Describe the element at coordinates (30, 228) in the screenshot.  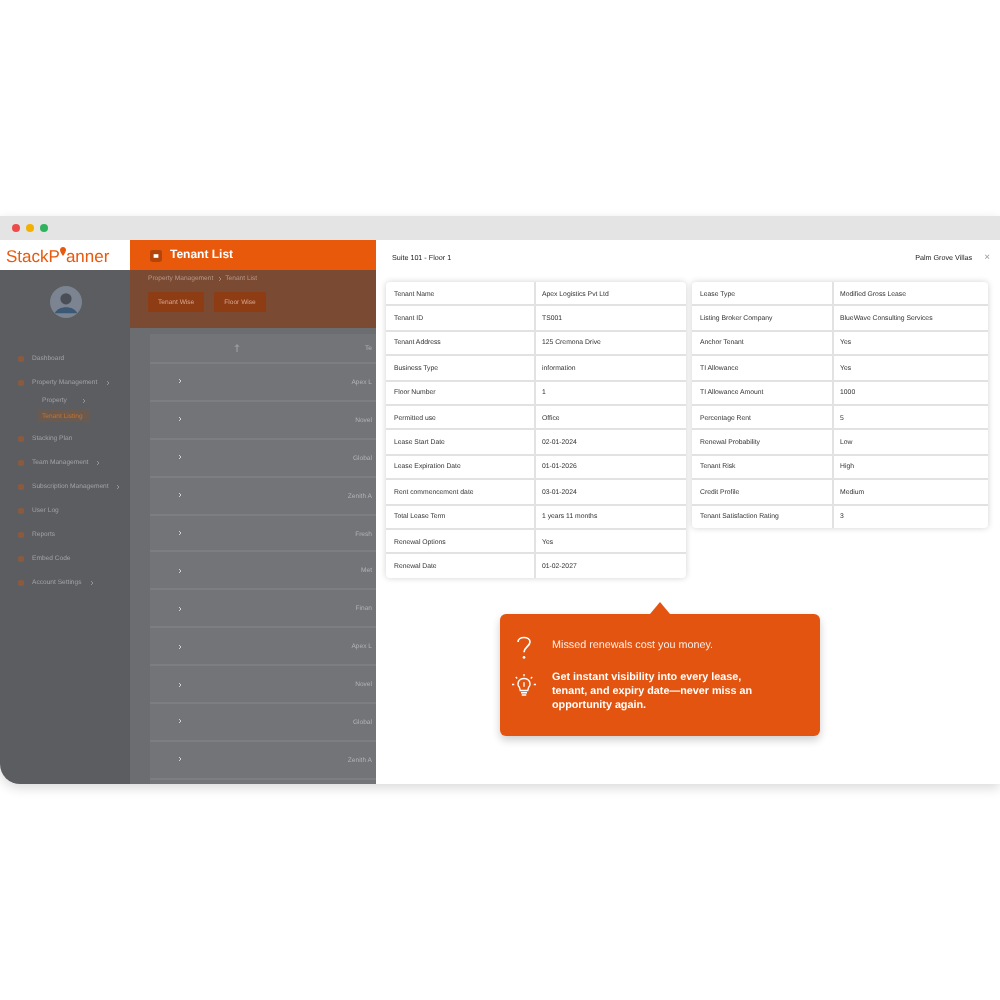
I see `minimize-dot-icon` at that location.